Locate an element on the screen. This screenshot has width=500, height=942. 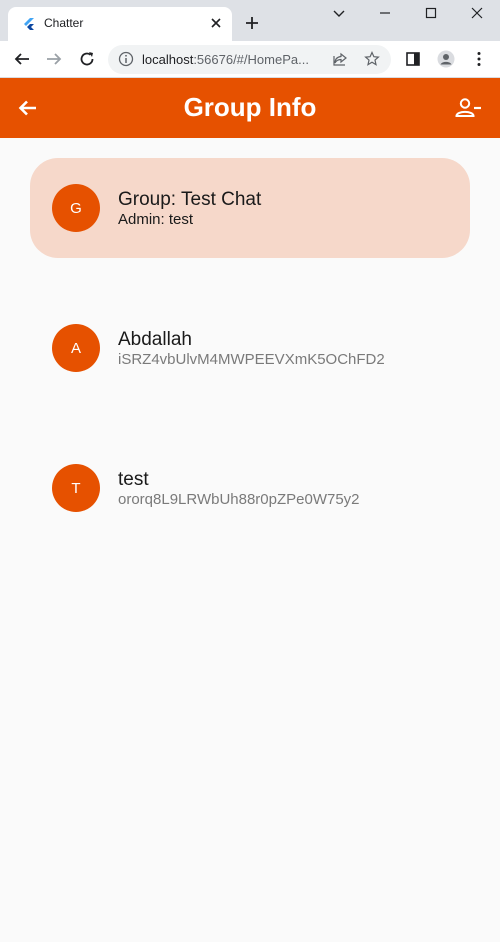
reload-icon is located at coordinates (87, 59).